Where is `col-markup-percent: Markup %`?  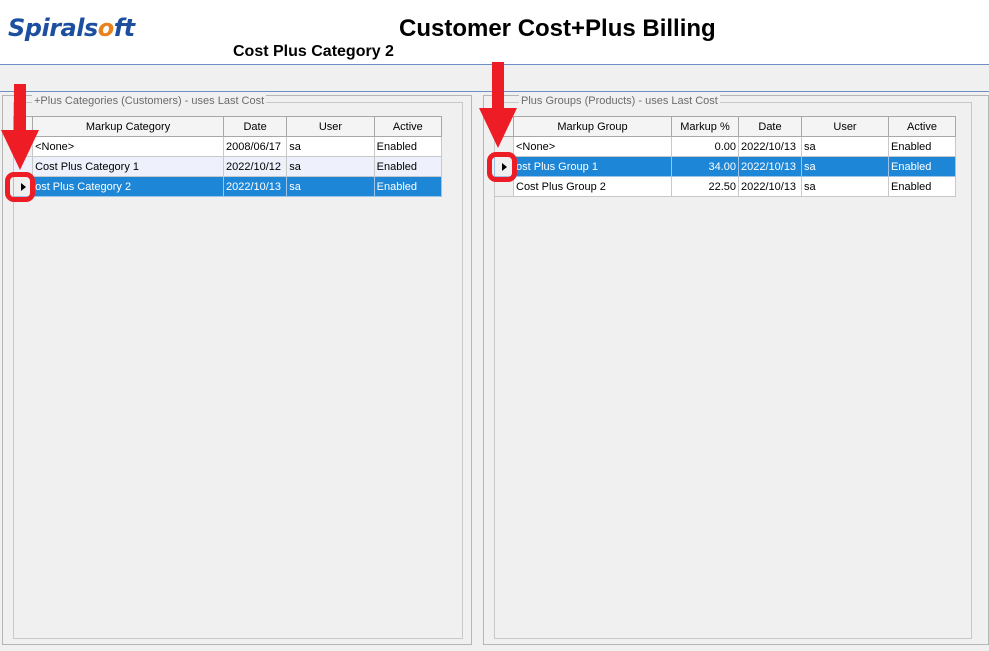 col-markup-percent: Markup % is located at coordinates (705, 126).